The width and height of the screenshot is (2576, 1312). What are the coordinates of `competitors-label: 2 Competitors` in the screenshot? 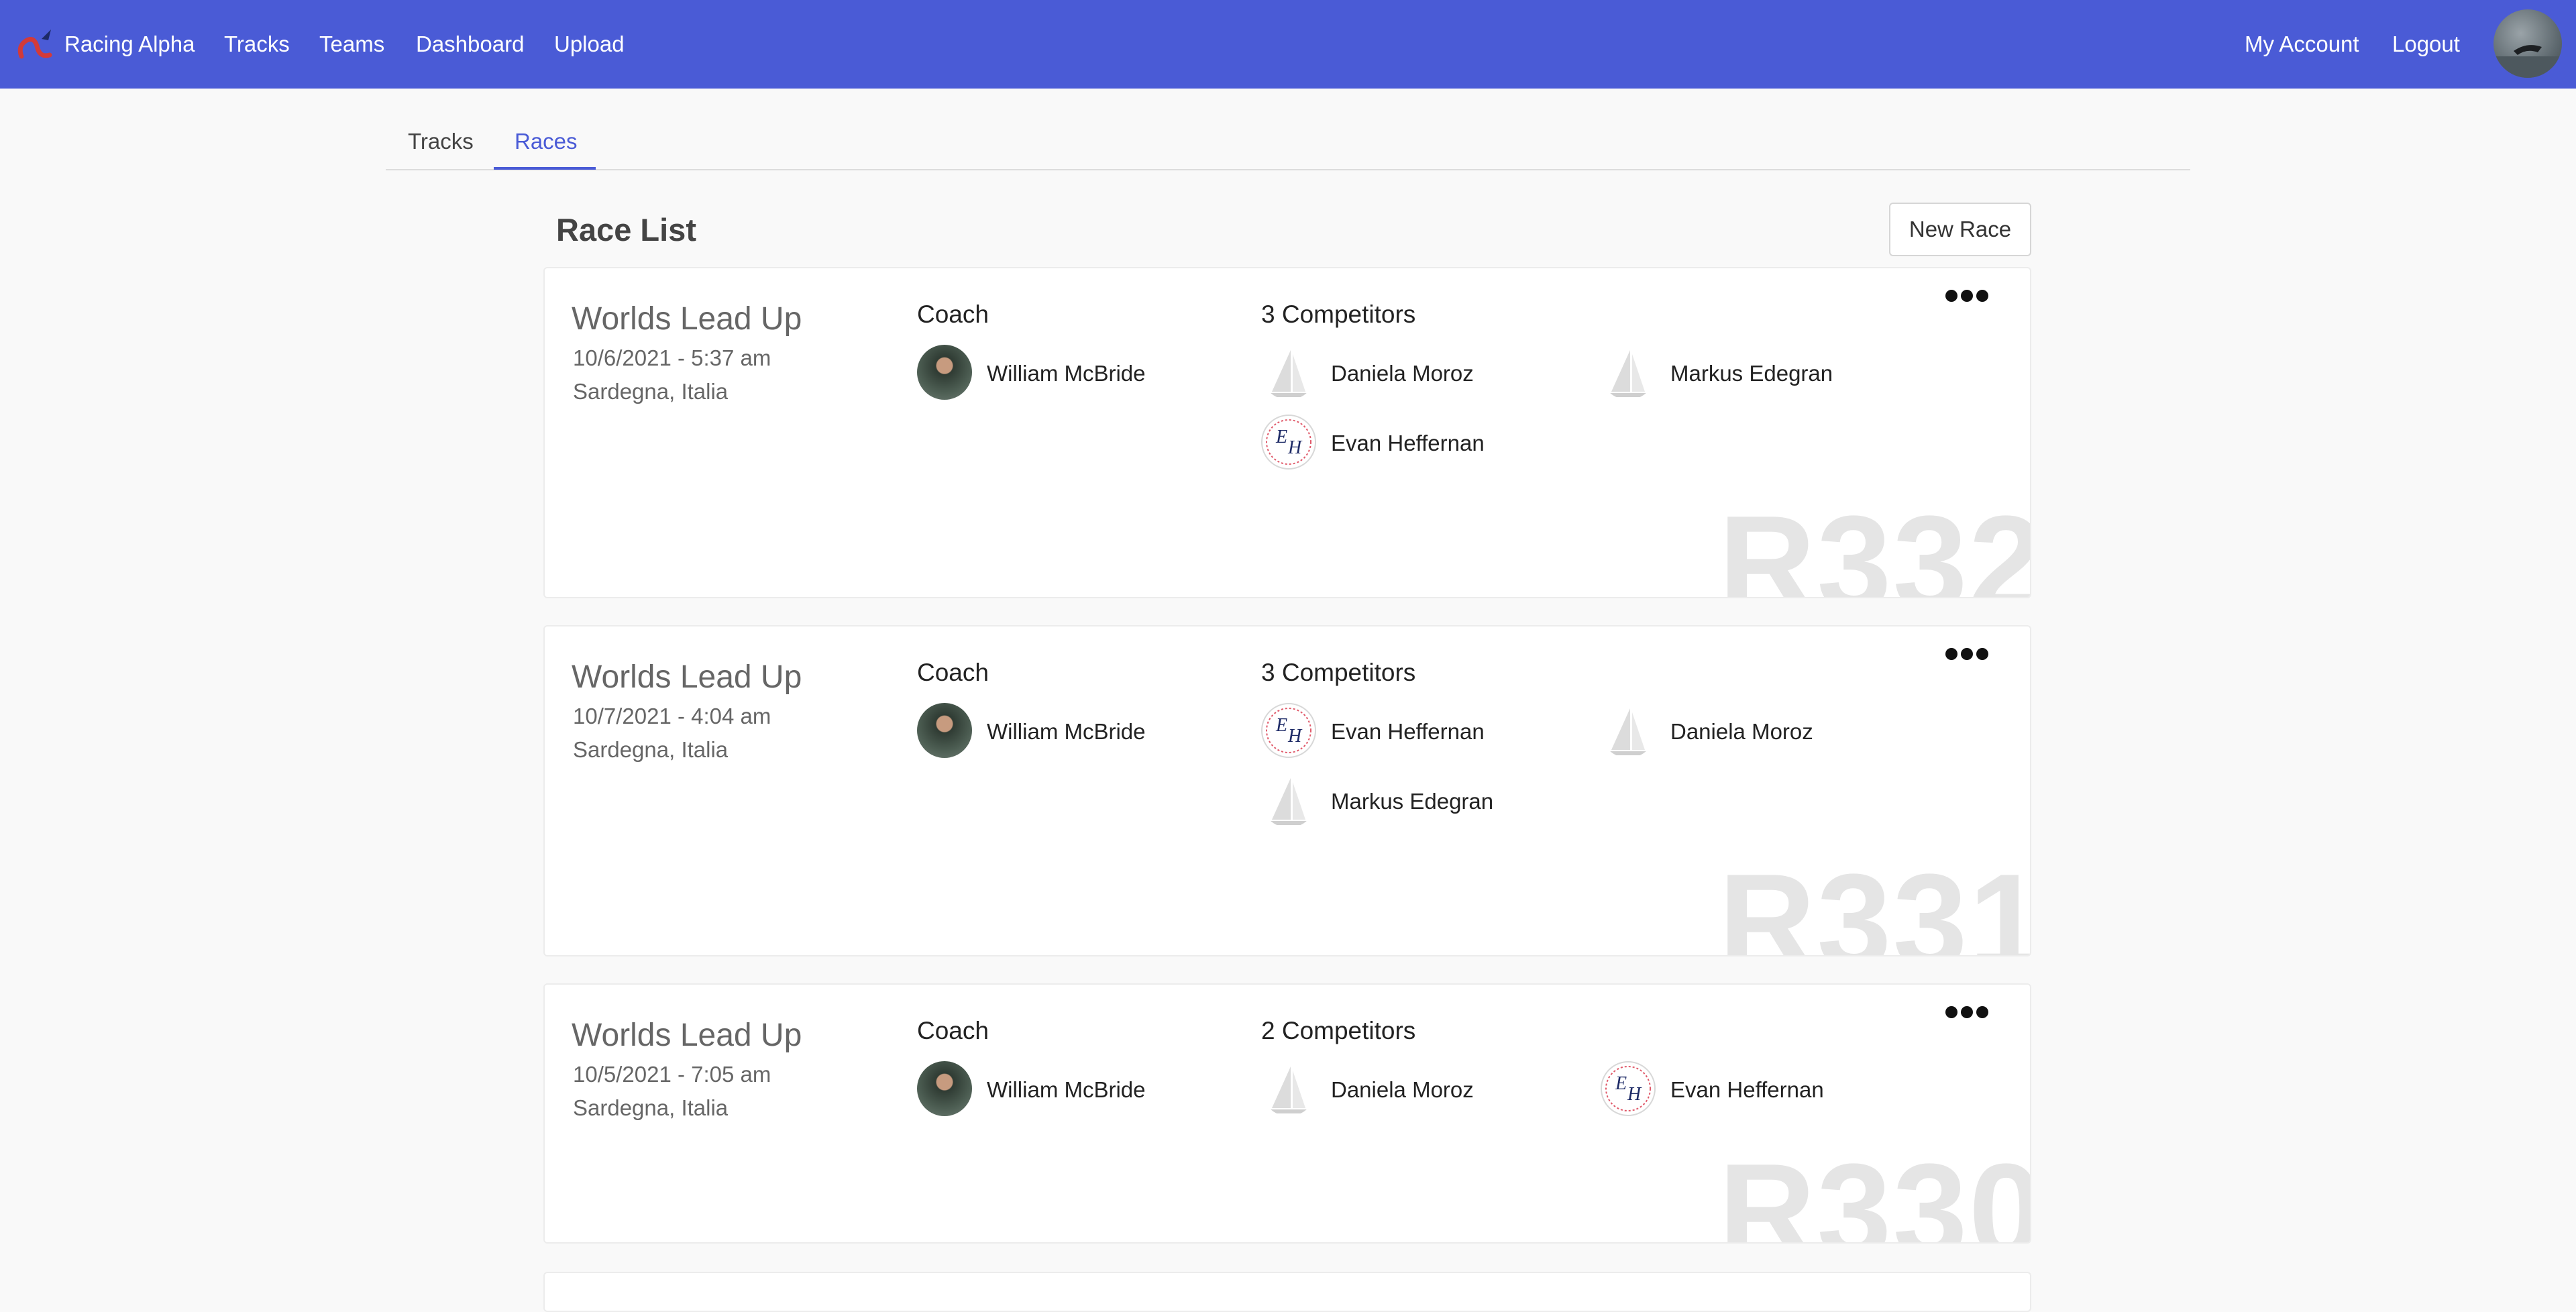 It's located at (1338, 1030).